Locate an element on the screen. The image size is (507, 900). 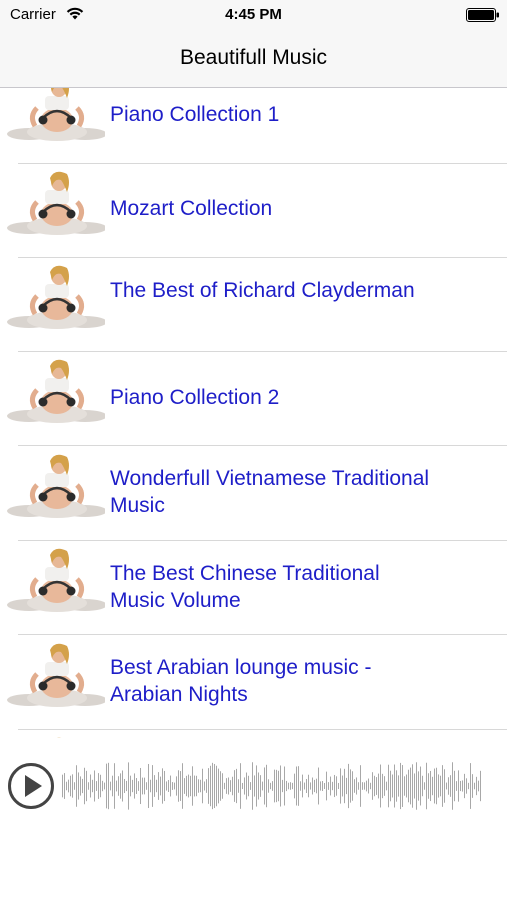
battery-icon is located at coordinates (482, 15).